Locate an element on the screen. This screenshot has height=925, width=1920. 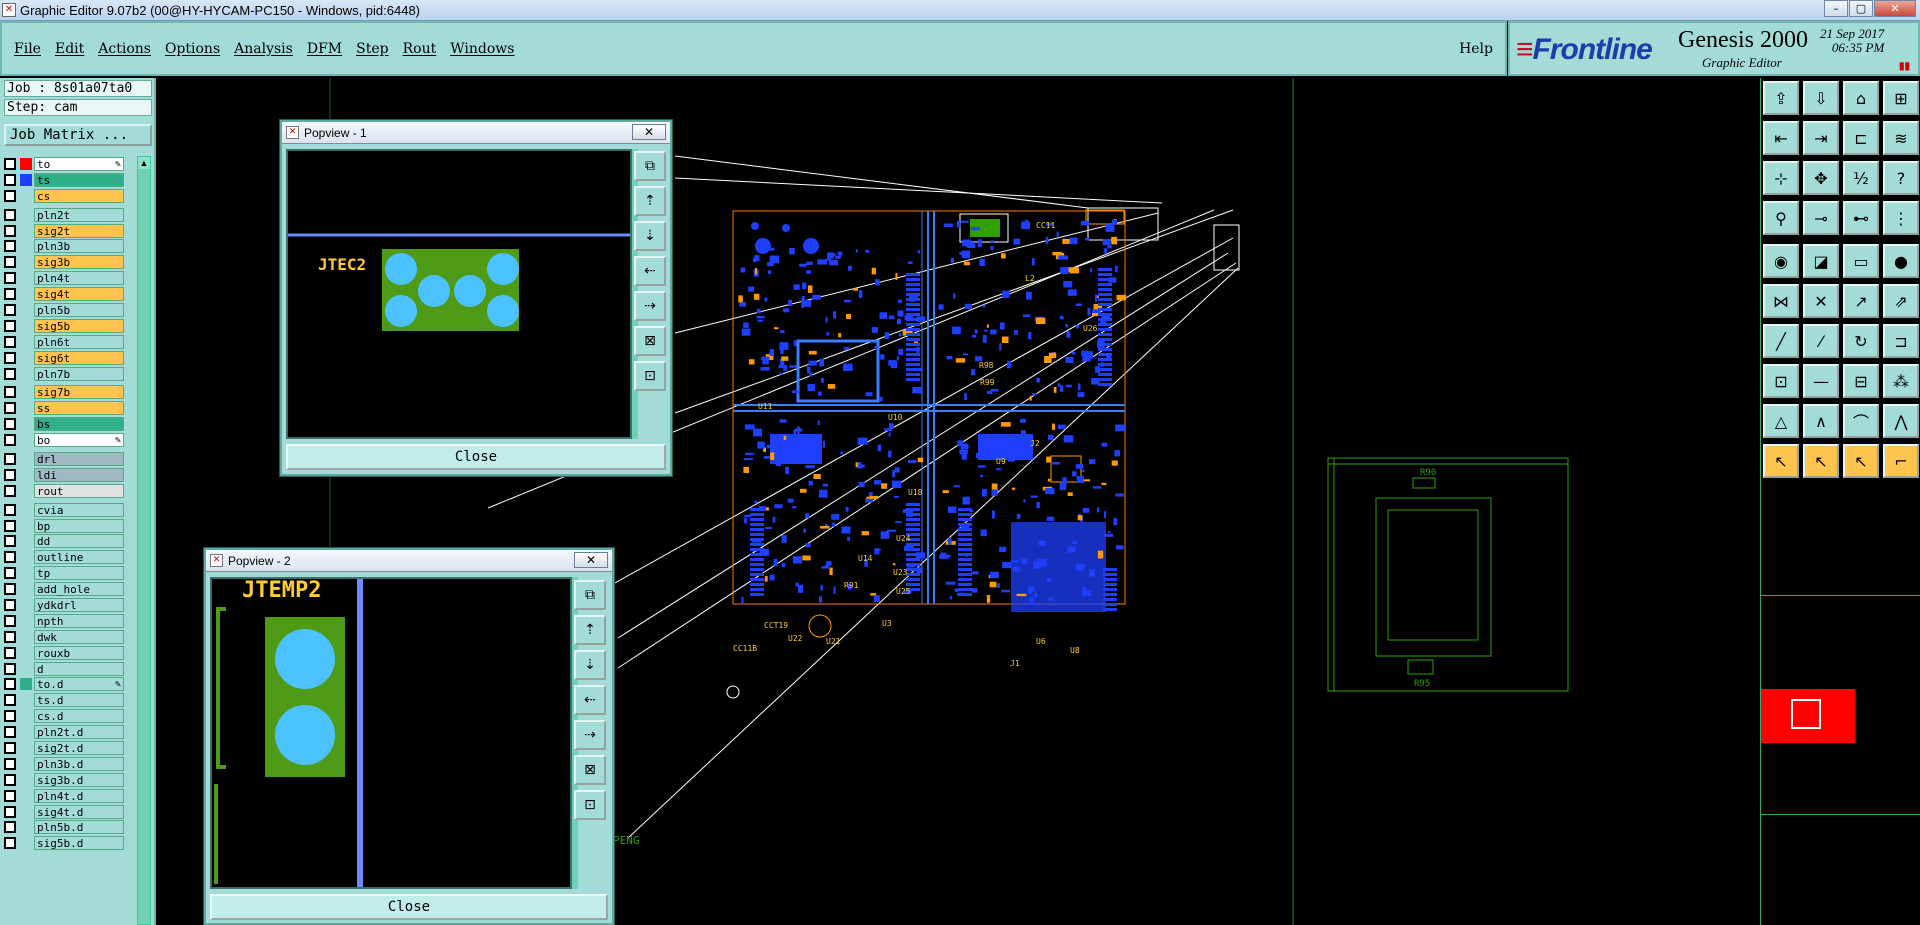
layer-name: bo ✎ is located at coordinates (79, 440).